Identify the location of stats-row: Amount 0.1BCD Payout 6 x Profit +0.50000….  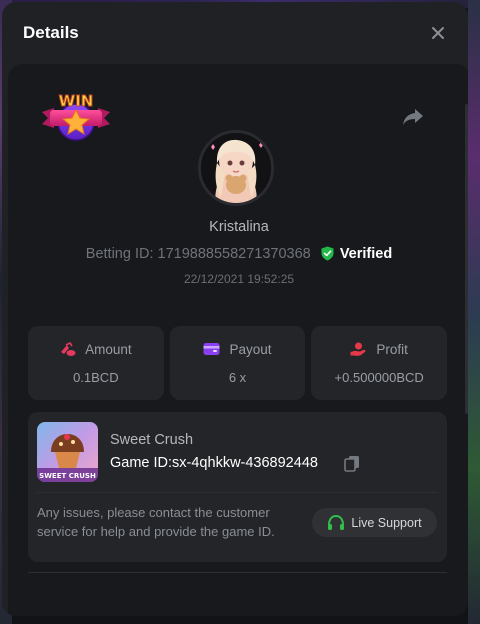
(238, 363).